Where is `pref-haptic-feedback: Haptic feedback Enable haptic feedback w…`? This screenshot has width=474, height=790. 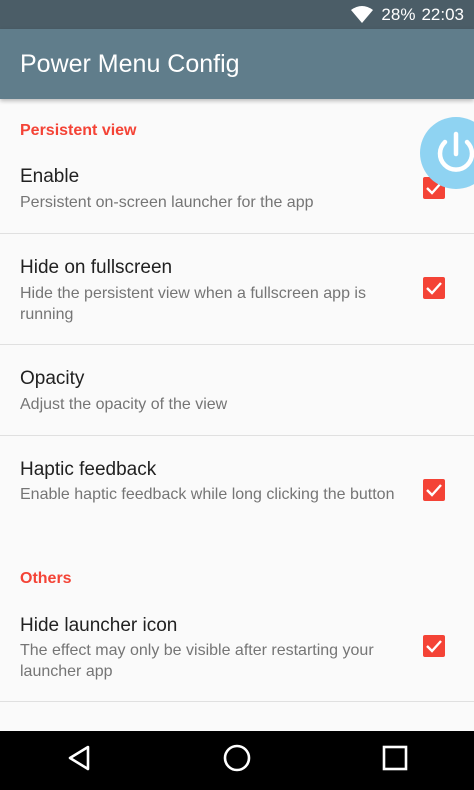
pref-haptic-feedback: Haptic feedback Enable haptic feedback w… is located at coordinates (237, 491).